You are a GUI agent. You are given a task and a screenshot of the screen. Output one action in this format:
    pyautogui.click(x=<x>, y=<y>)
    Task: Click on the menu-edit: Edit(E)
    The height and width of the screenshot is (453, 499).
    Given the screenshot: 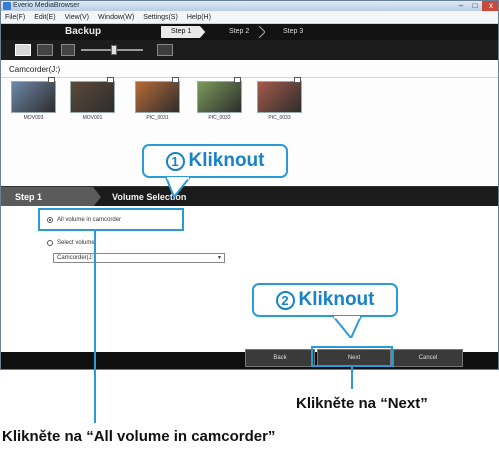 What is the action you would take?
    pyautogui.click(x=44, y=17)
    